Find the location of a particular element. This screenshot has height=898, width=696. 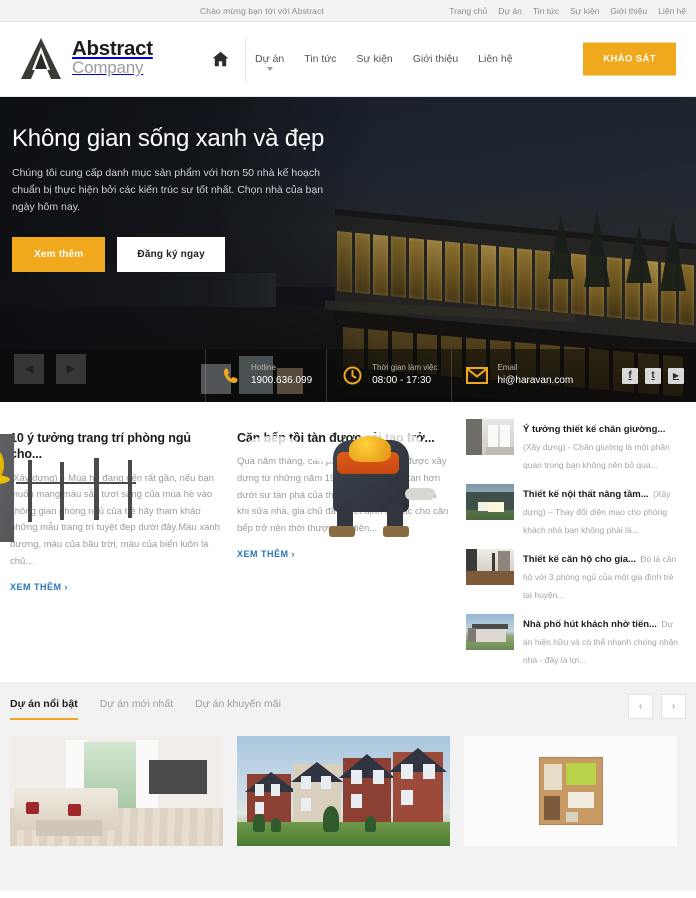

projects-grid is located at coordinates (348, 791).